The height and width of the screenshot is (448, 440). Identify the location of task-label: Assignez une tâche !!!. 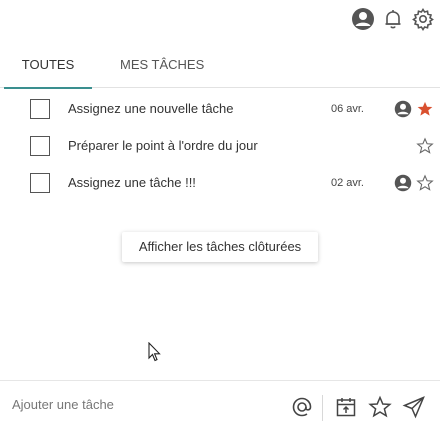
(132, 182).